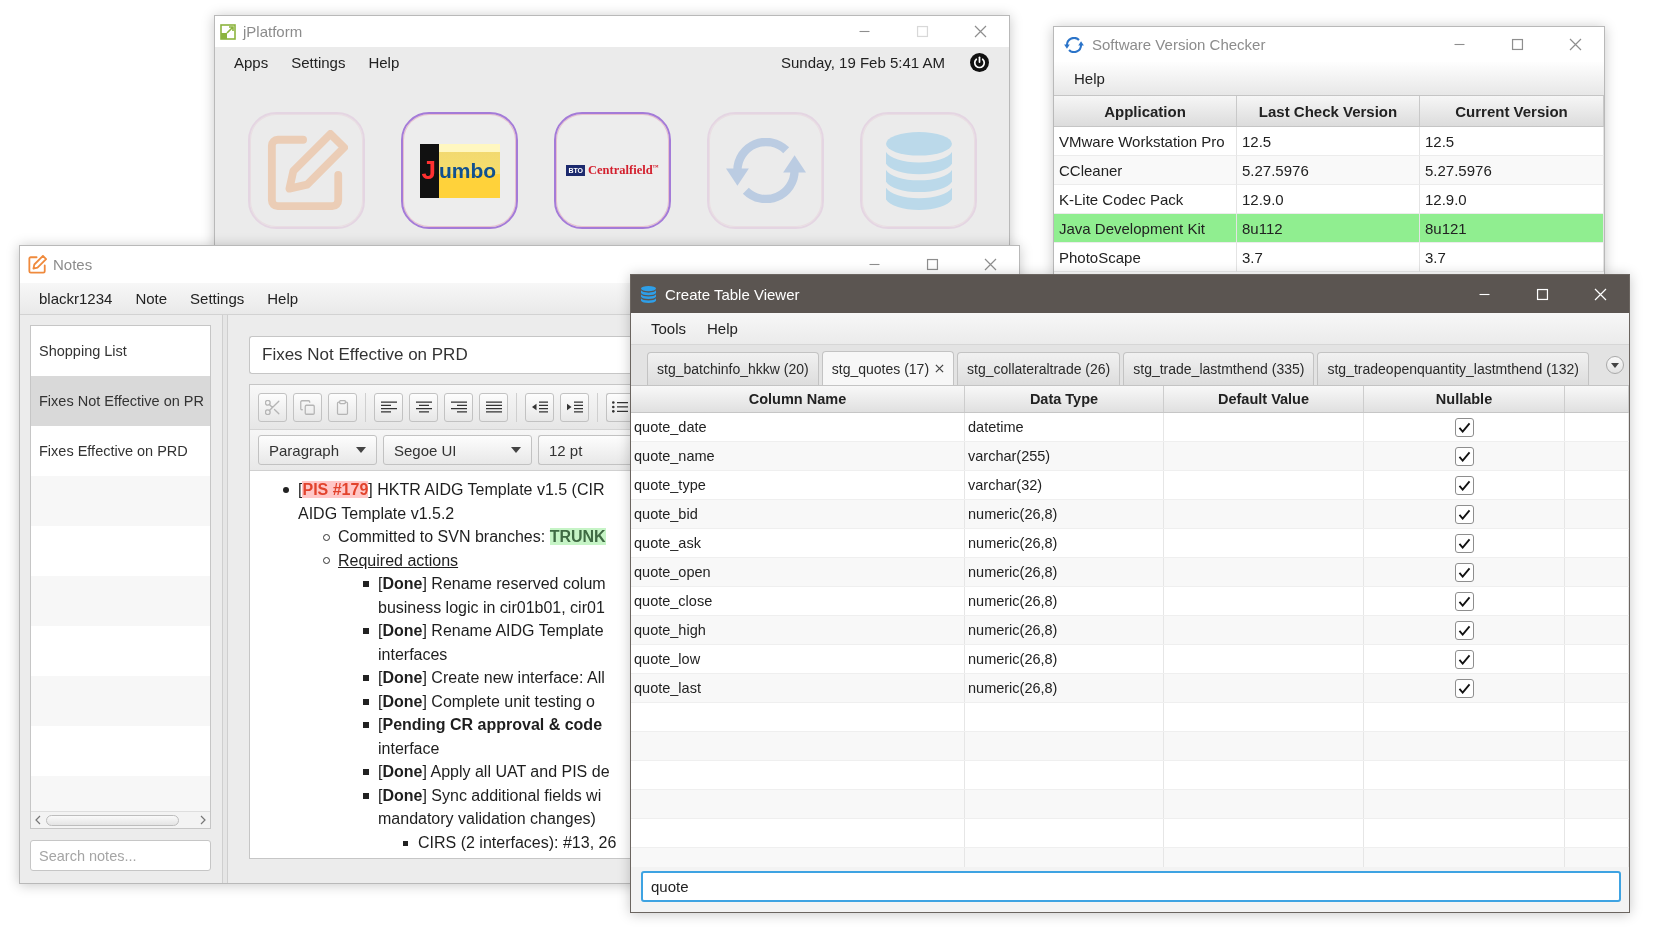 Image resolution: width=1653 pixels, height=936 pixels. Describe the element at coordinates (1264, 399) in the screenshot. I see `column-header: Default Value` at that location.